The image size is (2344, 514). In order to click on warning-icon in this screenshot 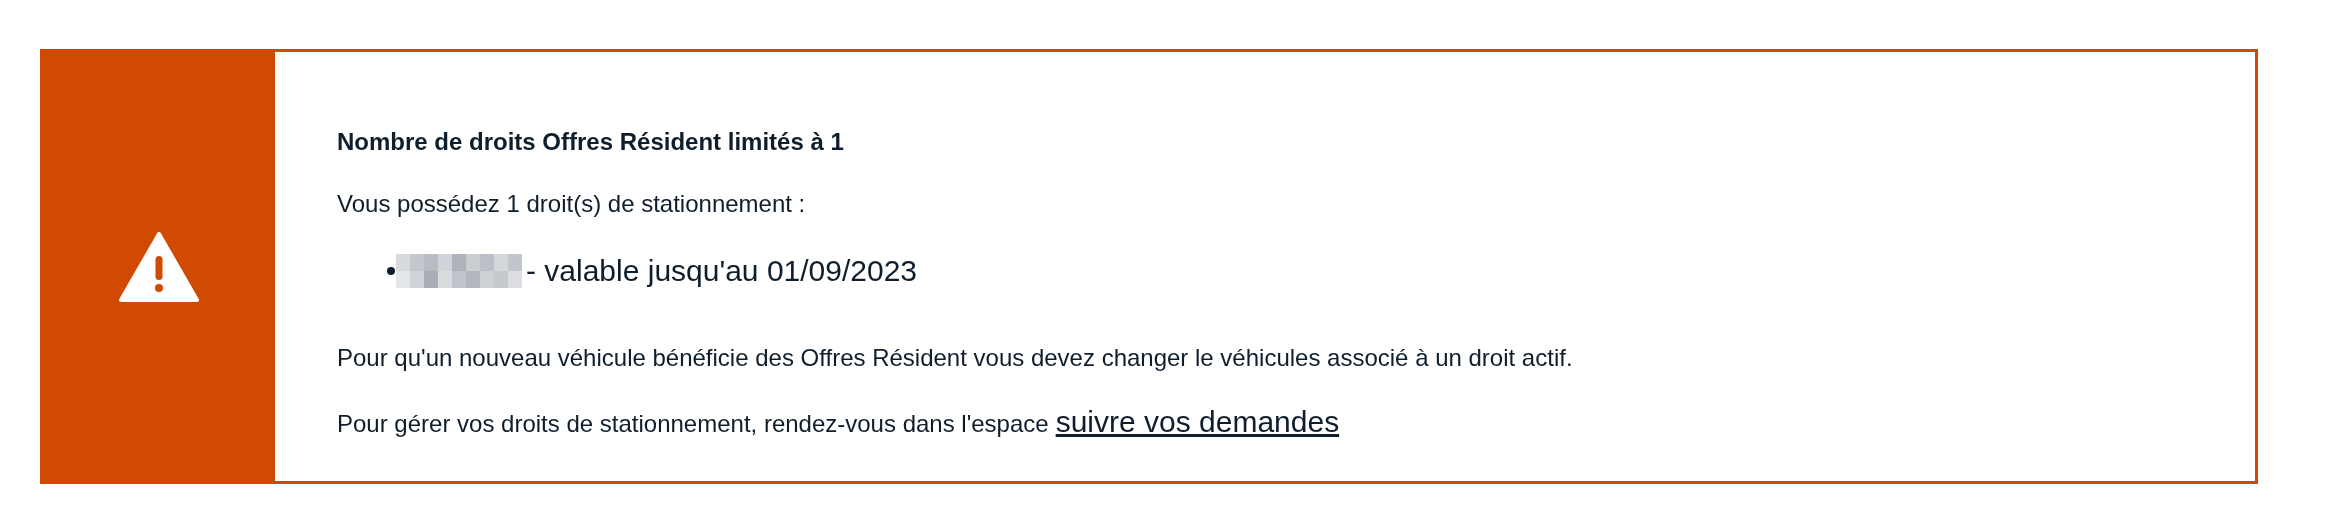, I will do `click(159, 266)`.